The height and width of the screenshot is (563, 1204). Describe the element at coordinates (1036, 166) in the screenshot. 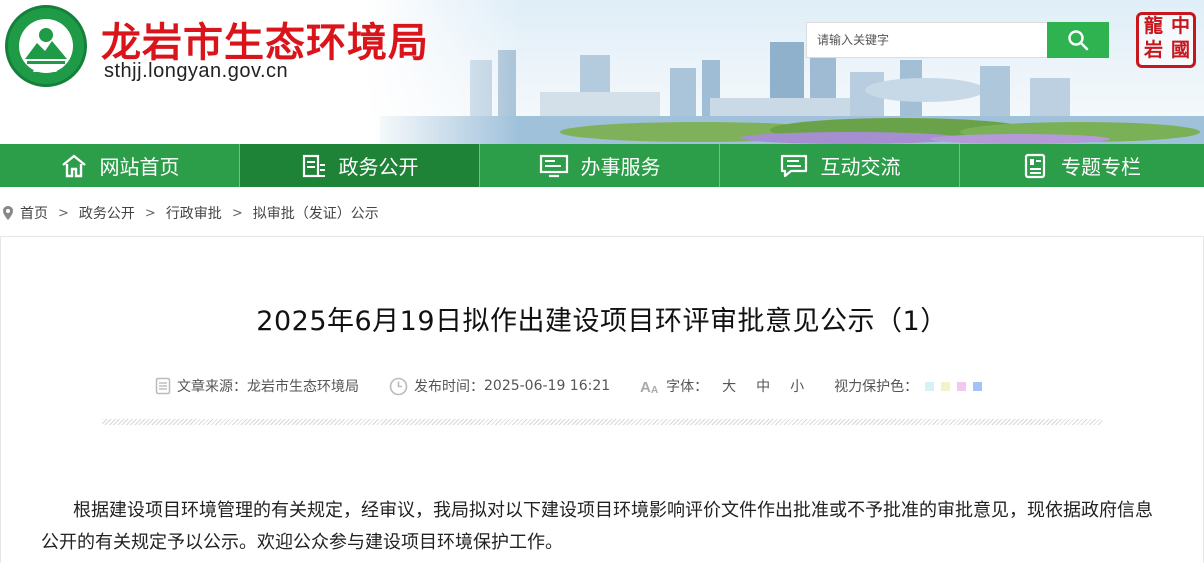

I see `column-icon` at that location.